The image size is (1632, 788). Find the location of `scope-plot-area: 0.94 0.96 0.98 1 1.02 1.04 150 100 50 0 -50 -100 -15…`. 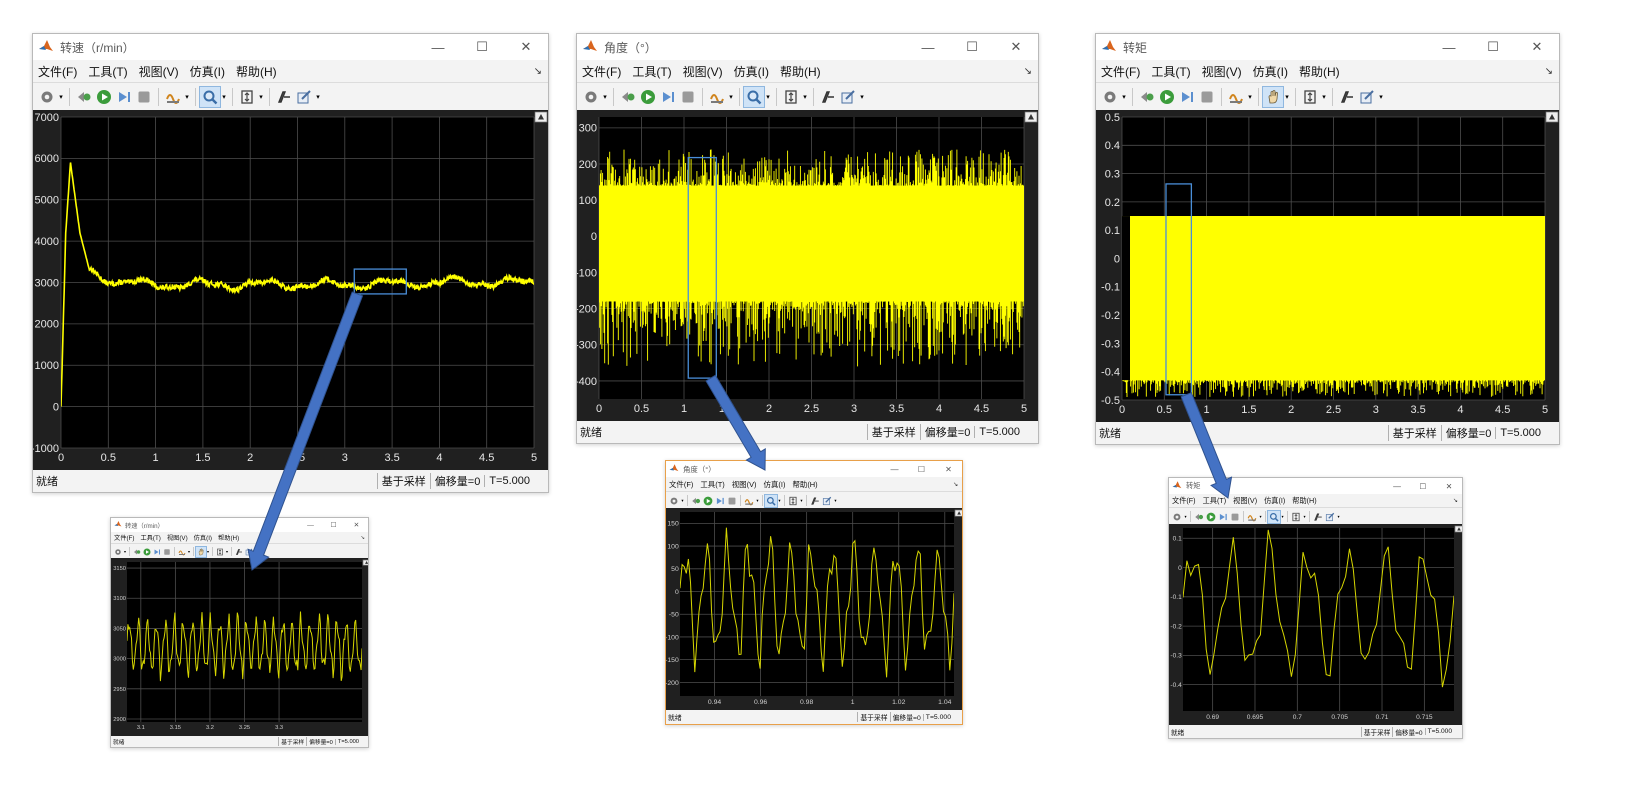

scope-plot-area: 0.94 0.96 0.98 1 1.02 1.04 150 100 50 0 -50 -100 -15… is located at coordinates (814, 609).